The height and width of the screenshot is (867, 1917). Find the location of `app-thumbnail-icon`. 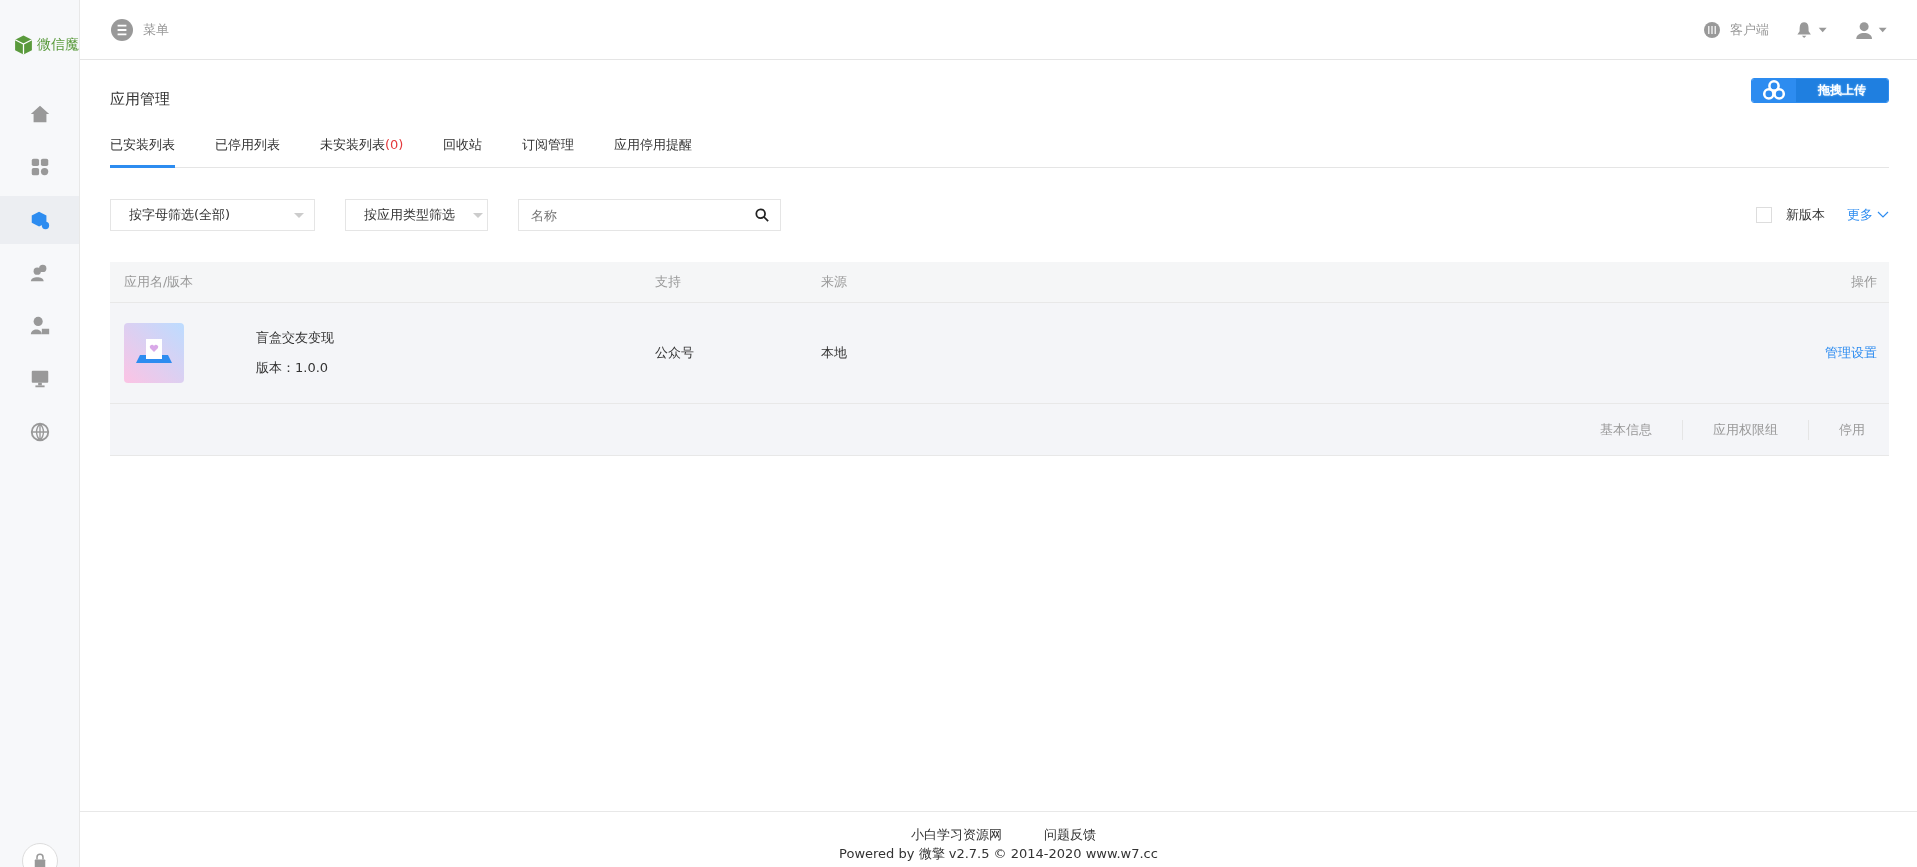

app-thumbnail-icon is located at coordinates (154, 353).